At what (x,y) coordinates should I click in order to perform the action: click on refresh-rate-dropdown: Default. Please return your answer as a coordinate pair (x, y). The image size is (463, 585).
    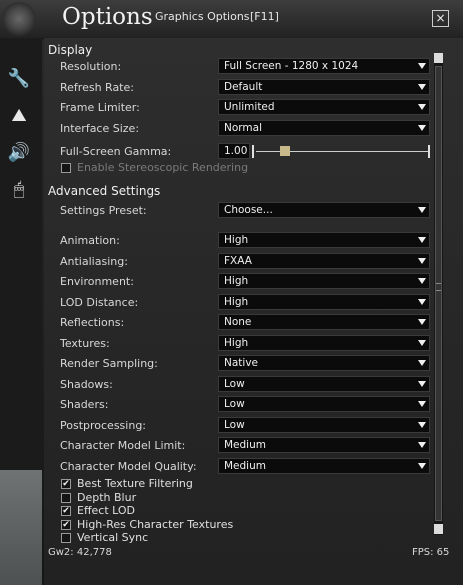
    Looking at the image, I should click on (324, 87).